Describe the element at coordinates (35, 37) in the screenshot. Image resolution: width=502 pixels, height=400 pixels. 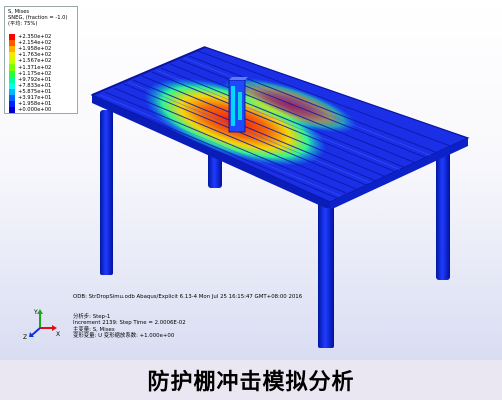
I see `legend-value: +2.350e+02` at that location.